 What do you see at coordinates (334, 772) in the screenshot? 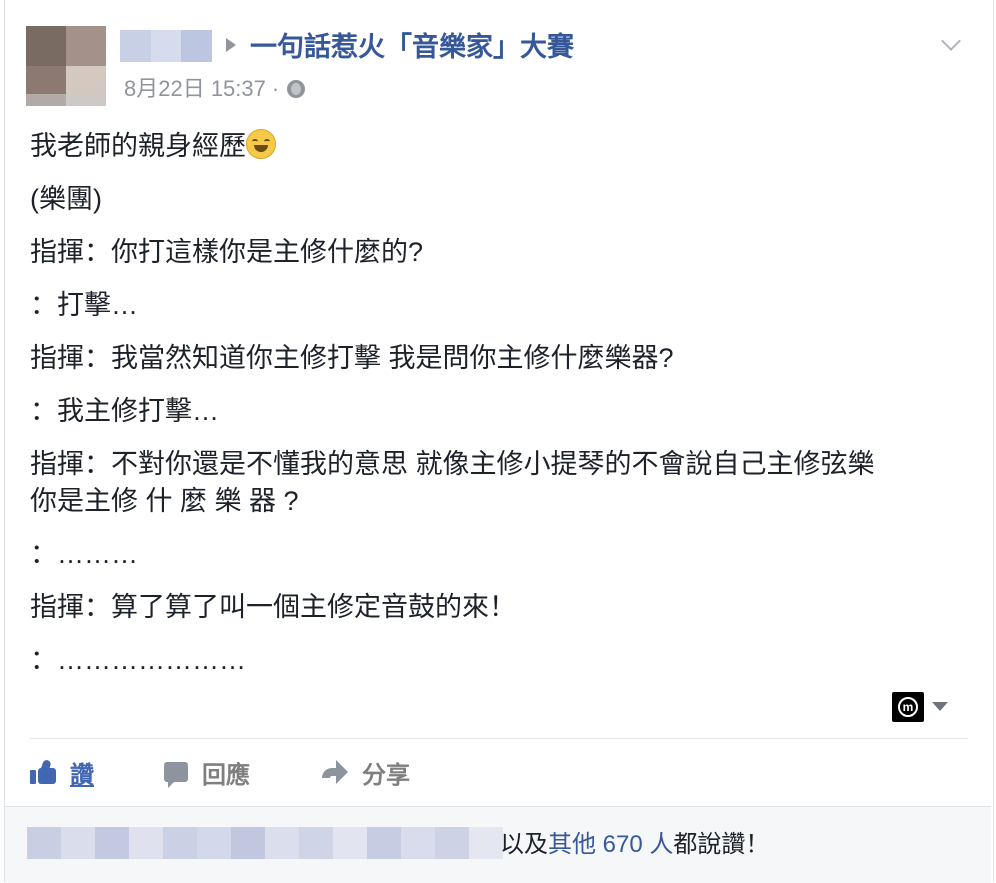
I see `share-icon` at bounding box center [334, 772].